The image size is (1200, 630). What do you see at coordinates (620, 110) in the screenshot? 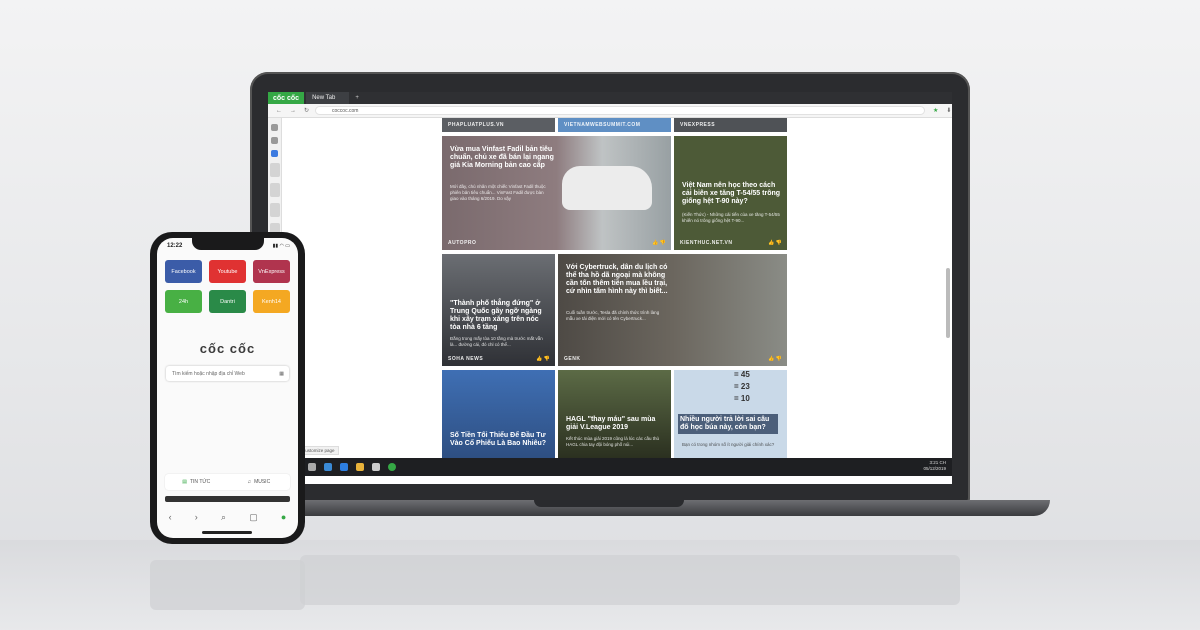
I see `address-bar: coccoc.com` at bounding box center [620, 110].